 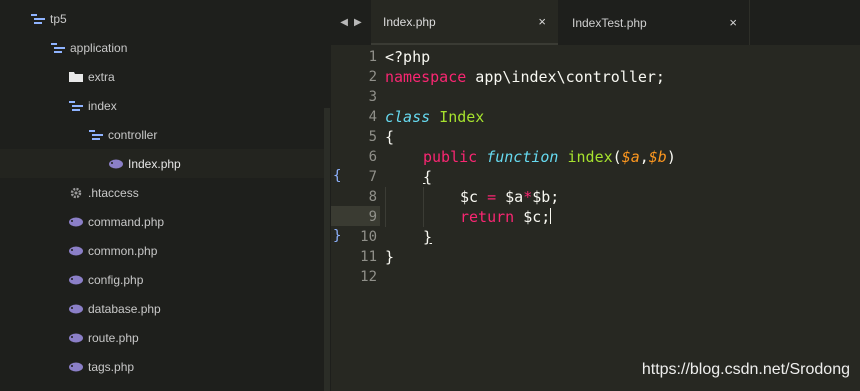 What do you see at coordinates (358, 22) in the screenshot?
I see `tab-scroll-right-icon: ▶` at bounding box center [358, 22].